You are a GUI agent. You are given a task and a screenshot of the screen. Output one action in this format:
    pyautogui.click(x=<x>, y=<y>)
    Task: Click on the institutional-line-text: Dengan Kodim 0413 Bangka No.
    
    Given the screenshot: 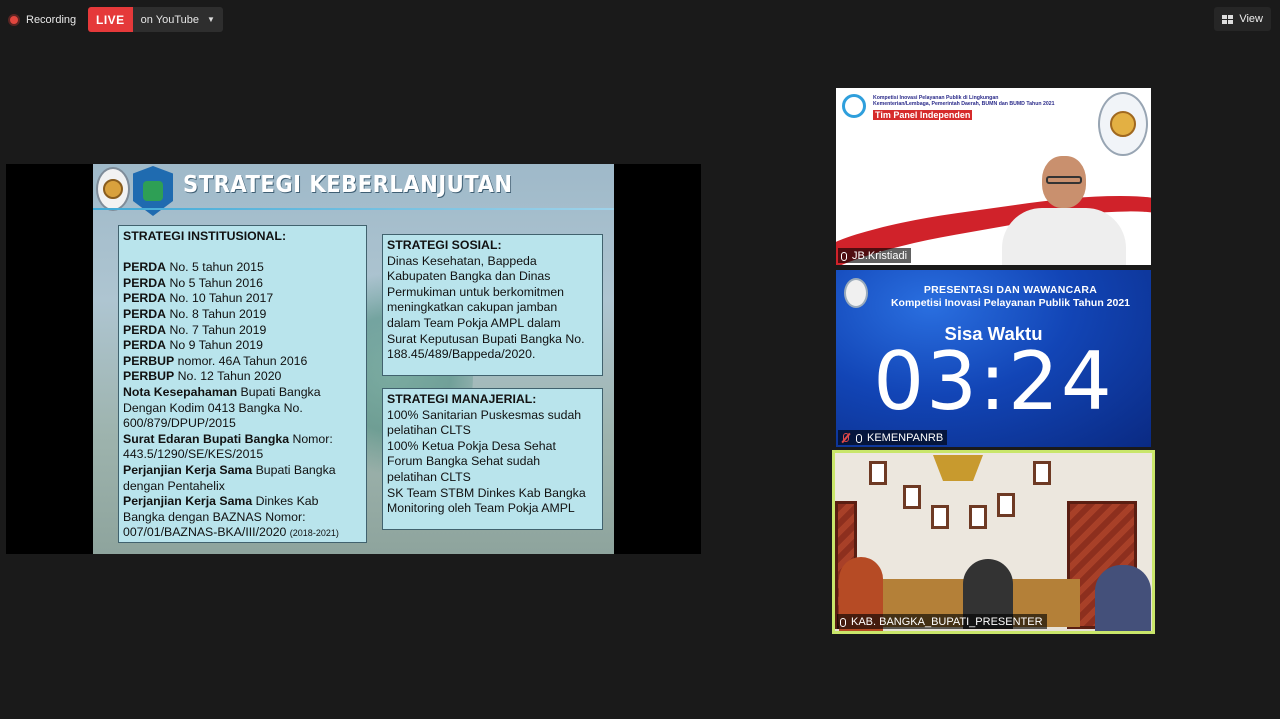 What is the action you would take?
    pyautogui.click(x=213, y=407)
    